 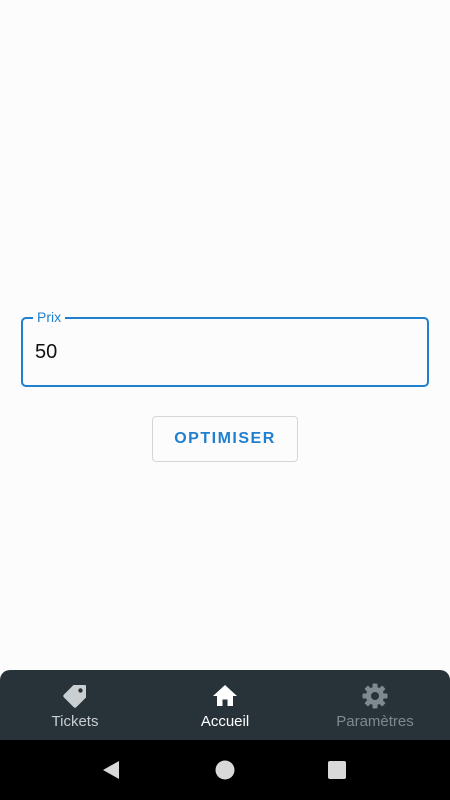 What do you see at coordinates (225, 721) in the screenshot?
I see `nav-label-accueil: Accueil` at bounding box center [225, 721].